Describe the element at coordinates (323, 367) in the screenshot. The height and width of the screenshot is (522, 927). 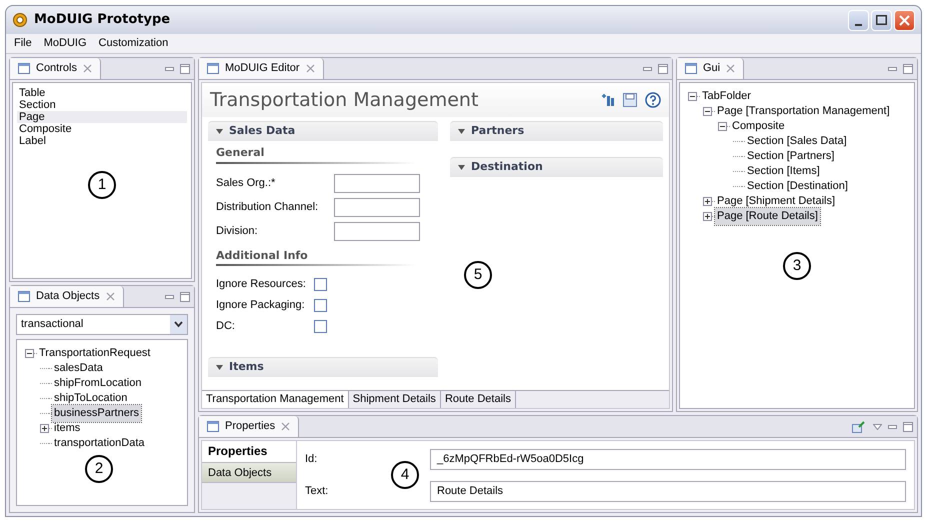
I see `section-header: Items` at that location.